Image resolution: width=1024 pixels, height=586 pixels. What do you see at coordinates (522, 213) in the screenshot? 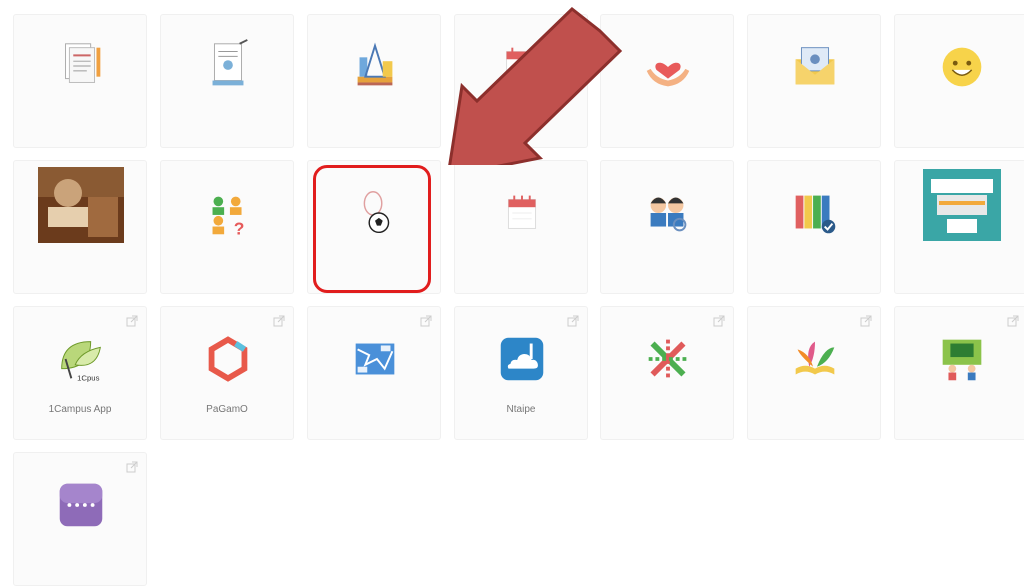
I see `calendar-icon` at bounding box center [522, 213].